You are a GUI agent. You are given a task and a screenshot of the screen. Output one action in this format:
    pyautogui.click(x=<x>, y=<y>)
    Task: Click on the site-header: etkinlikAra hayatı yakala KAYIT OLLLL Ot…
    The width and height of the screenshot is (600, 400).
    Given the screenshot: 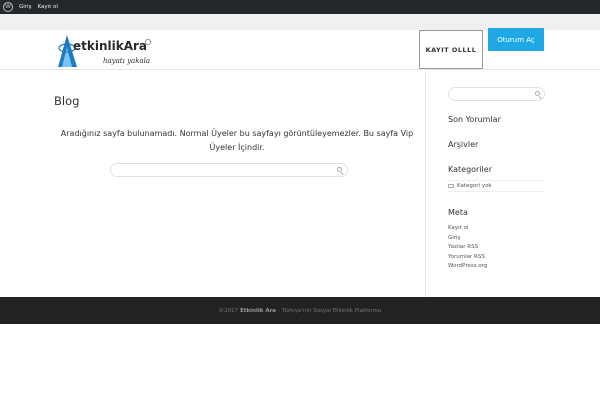 What is the action you would take?
    pyautogui.click(x=300, y=49)
    